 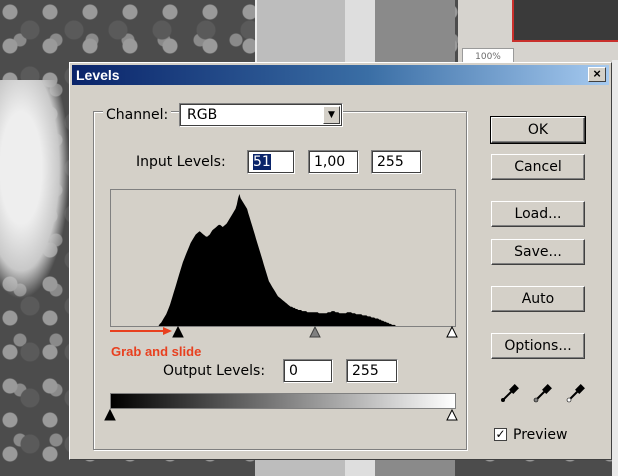 I want to click on chevron-down-icon: ▼, so click(x=331, y=115).